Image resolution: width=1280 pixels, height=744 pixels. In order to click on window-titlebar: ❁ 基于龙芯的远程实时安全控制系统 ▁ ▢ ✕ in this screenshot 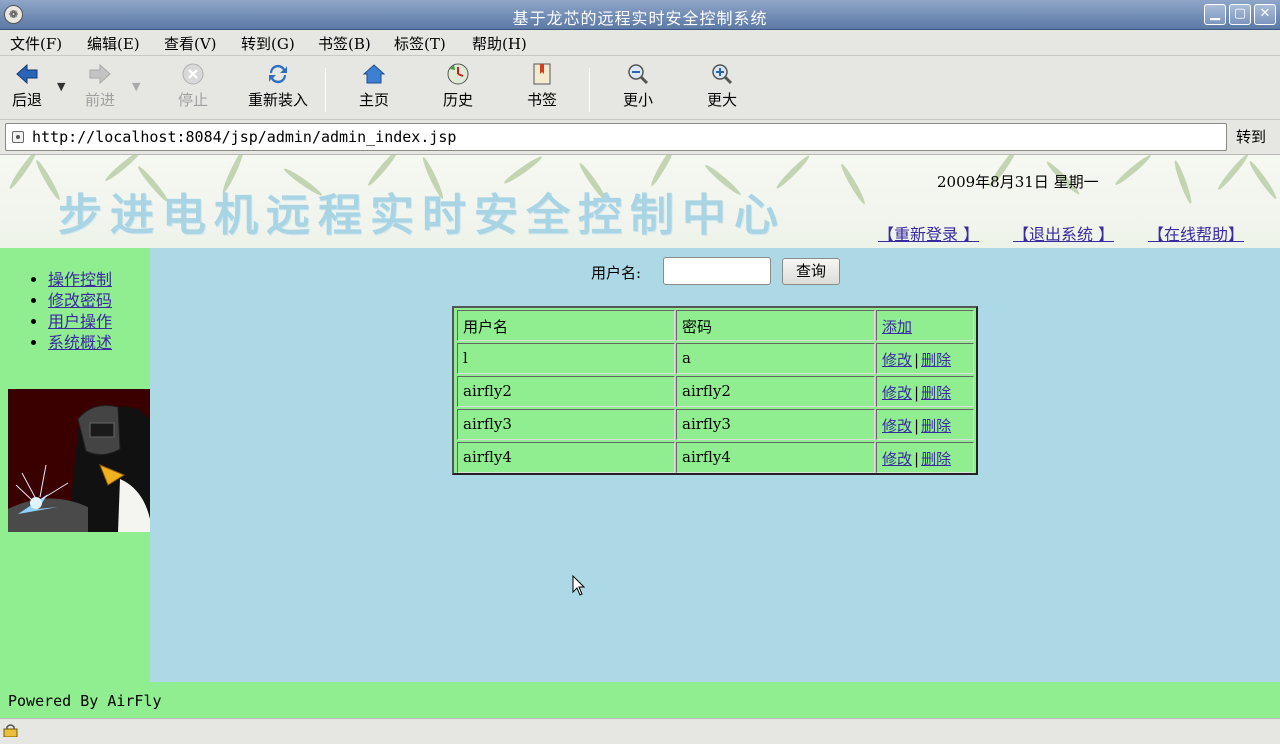, I will do `click(640, 15)`.